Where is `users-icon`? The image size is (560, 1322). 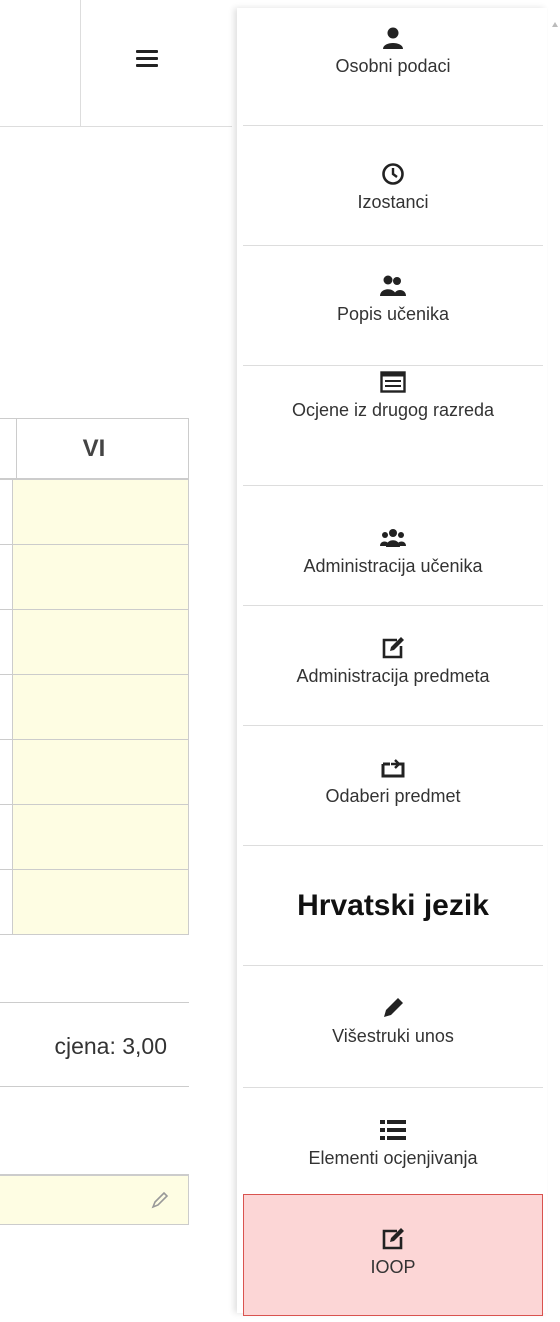
users-icon is located at coordinates (393, 285).